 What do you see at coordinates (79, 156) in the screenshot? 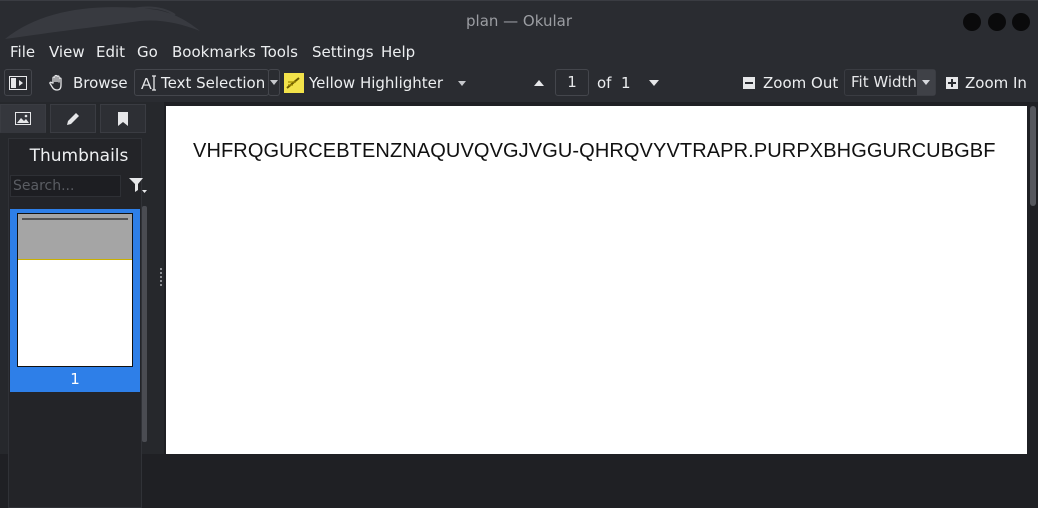
I see `thumbnails-title: Thumbnails` at bounding box center [79, 156].